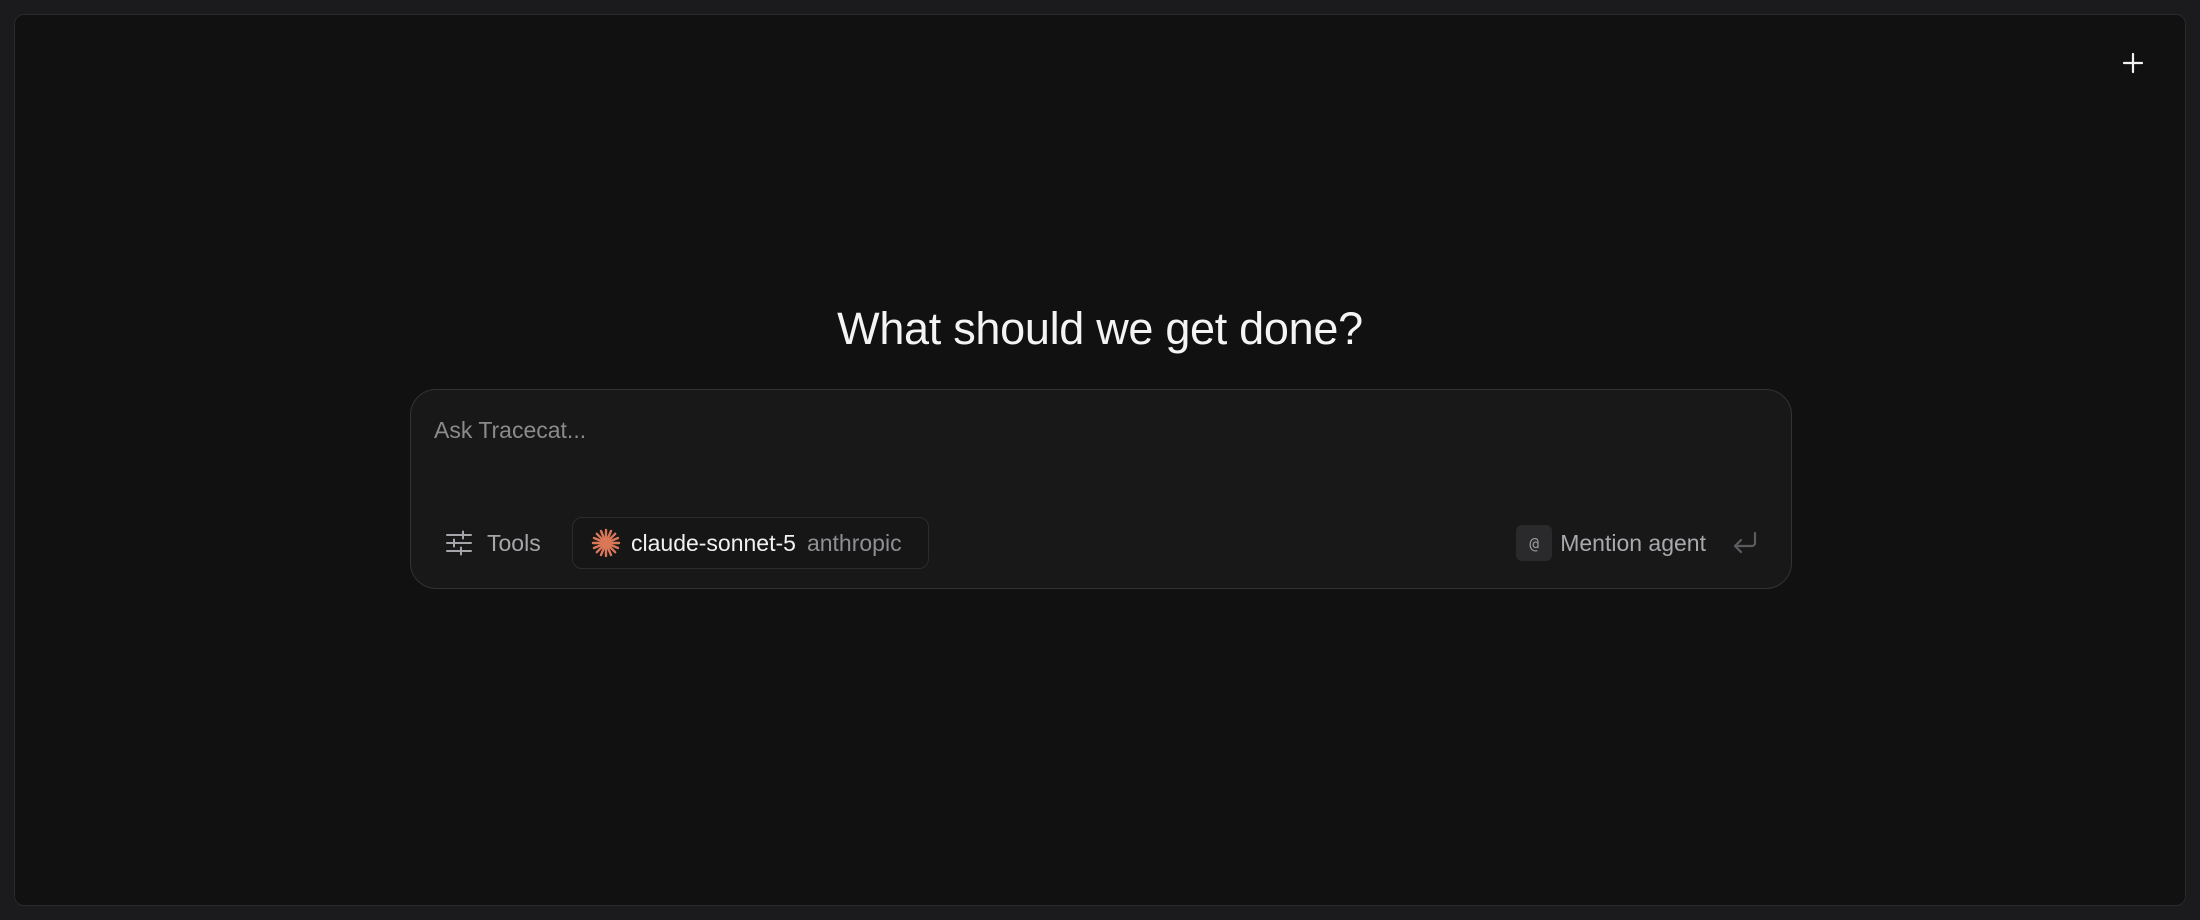  I want to click on chat-input, so click(1097, 430).